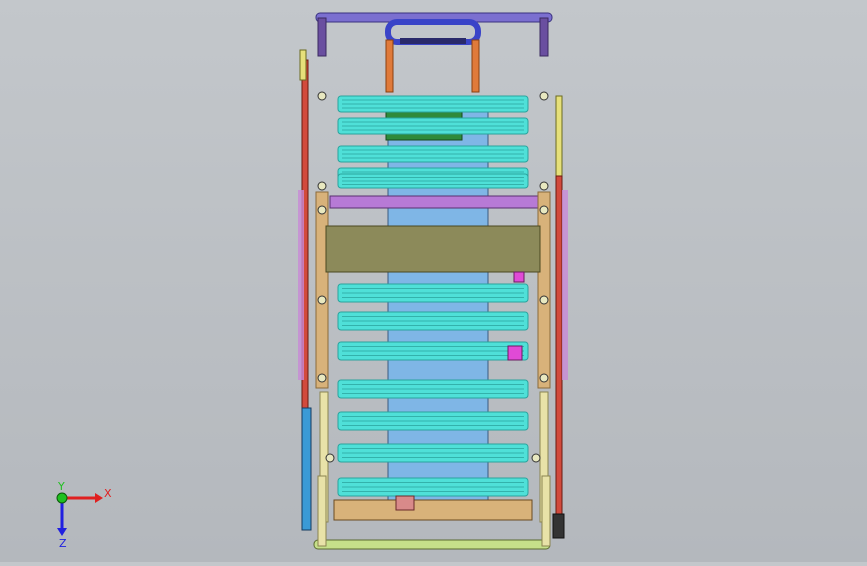 This screenshot has width=867, height=566. I want to click on x-axis-head, so click(99, 498).